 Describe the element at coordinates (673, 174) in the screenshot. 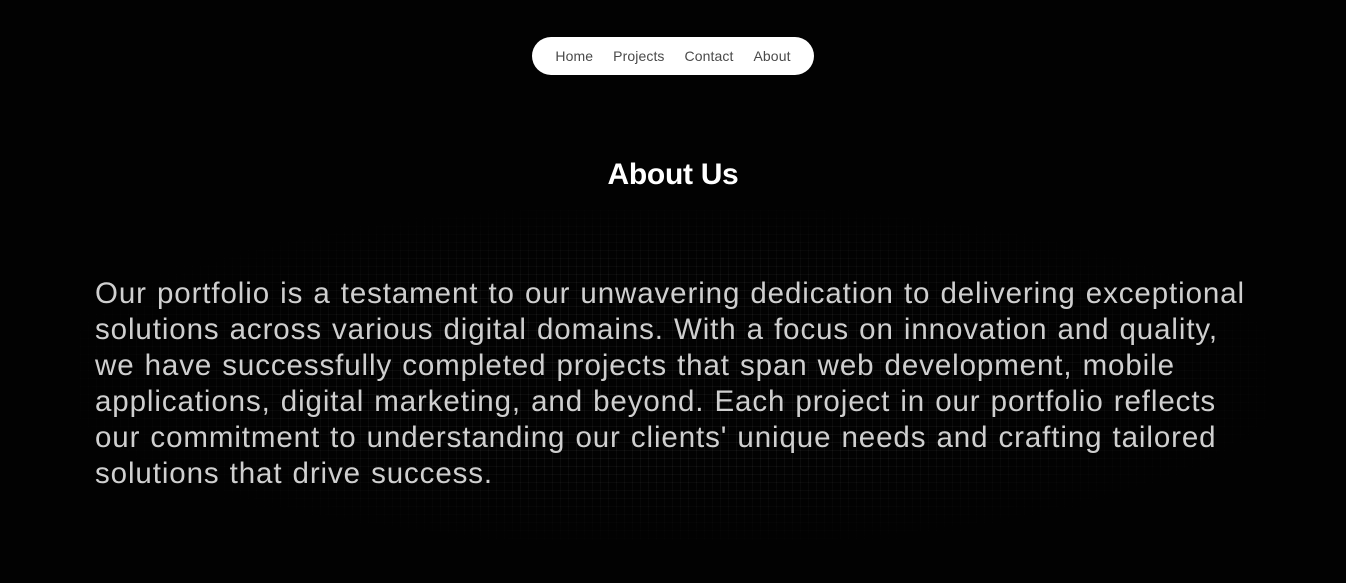

I see `page-title: About Us` at that location.